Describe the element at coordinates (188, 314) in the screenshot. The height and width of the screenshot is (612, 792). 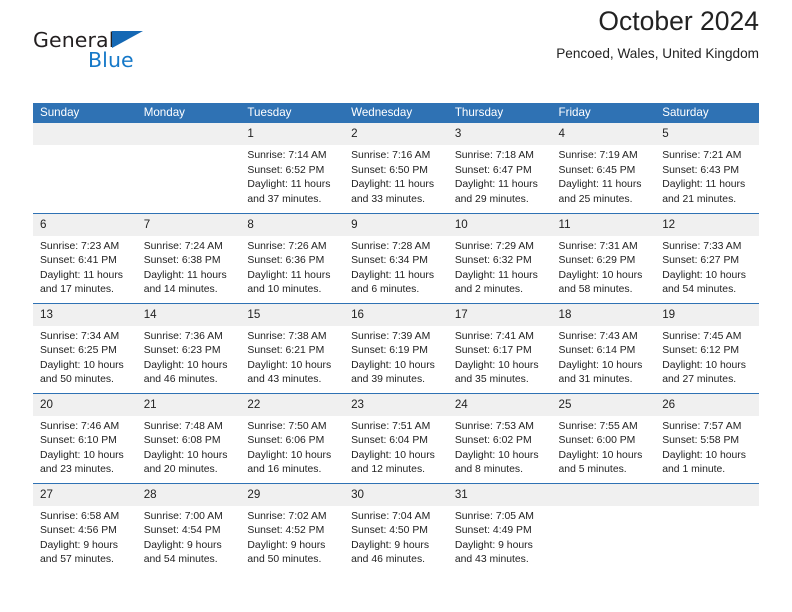
I see `day-number: 14` at that location.